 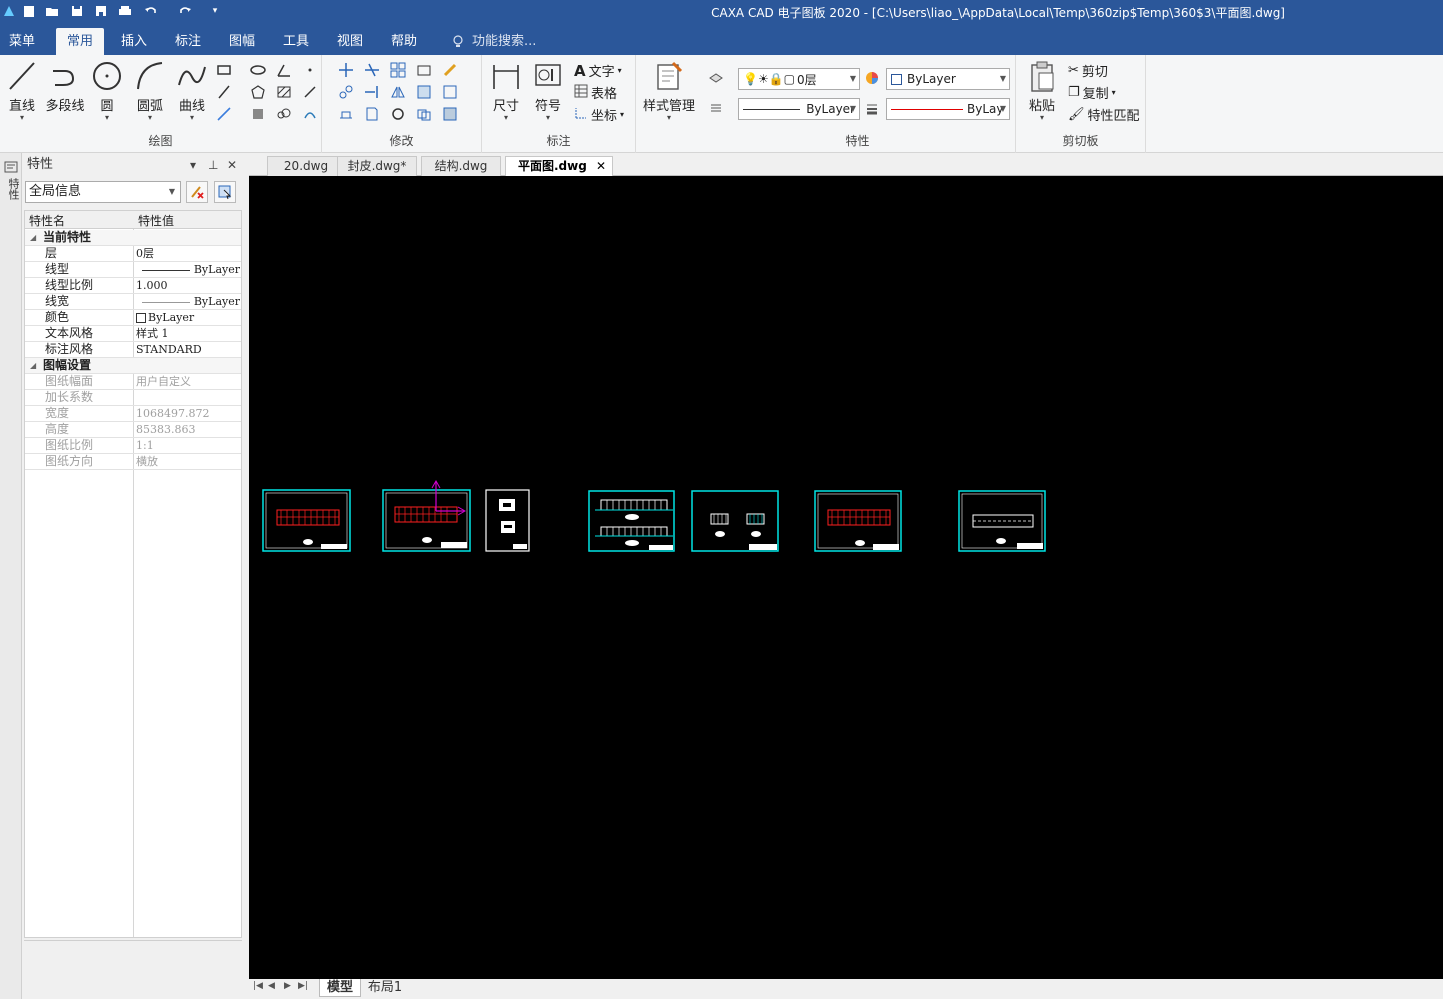 I want to click on chamfer-icon, so click(x=450, y=92).